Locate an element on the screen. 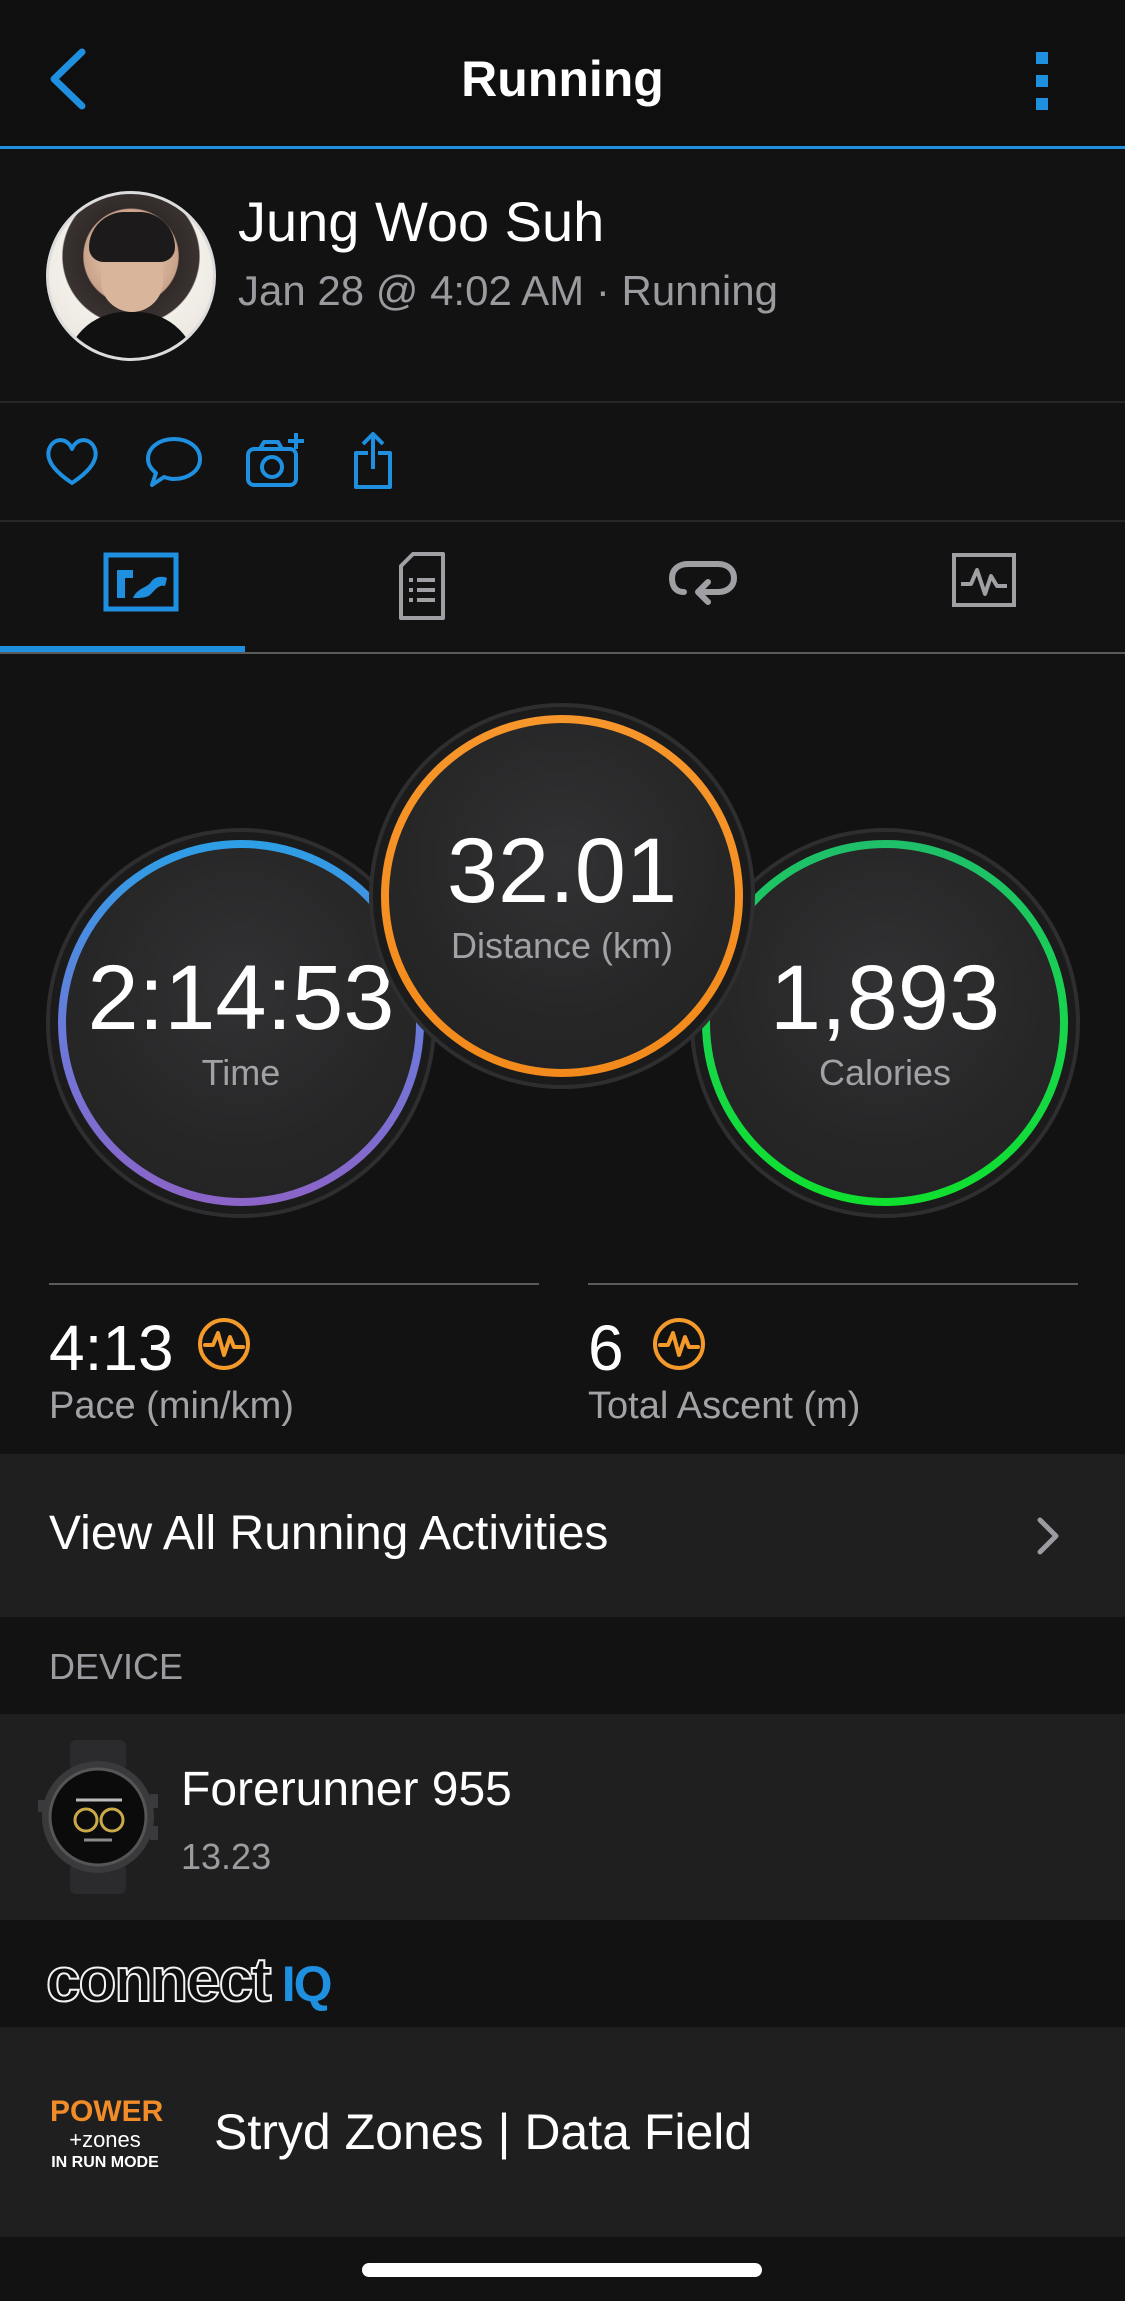  time-ring: 2:14:53 Time is located at coordinates (241, 1023).